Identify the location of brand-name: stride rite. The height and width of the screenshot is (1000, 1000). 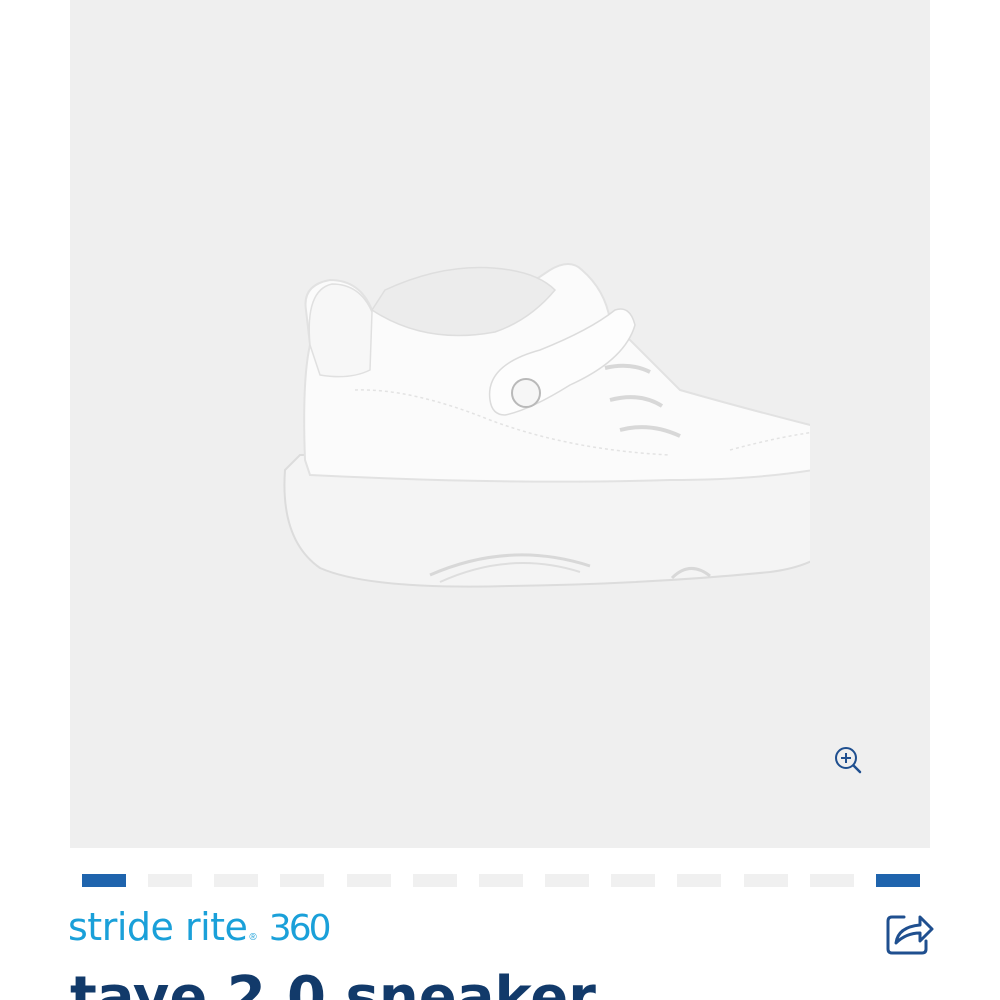
(158, 927).